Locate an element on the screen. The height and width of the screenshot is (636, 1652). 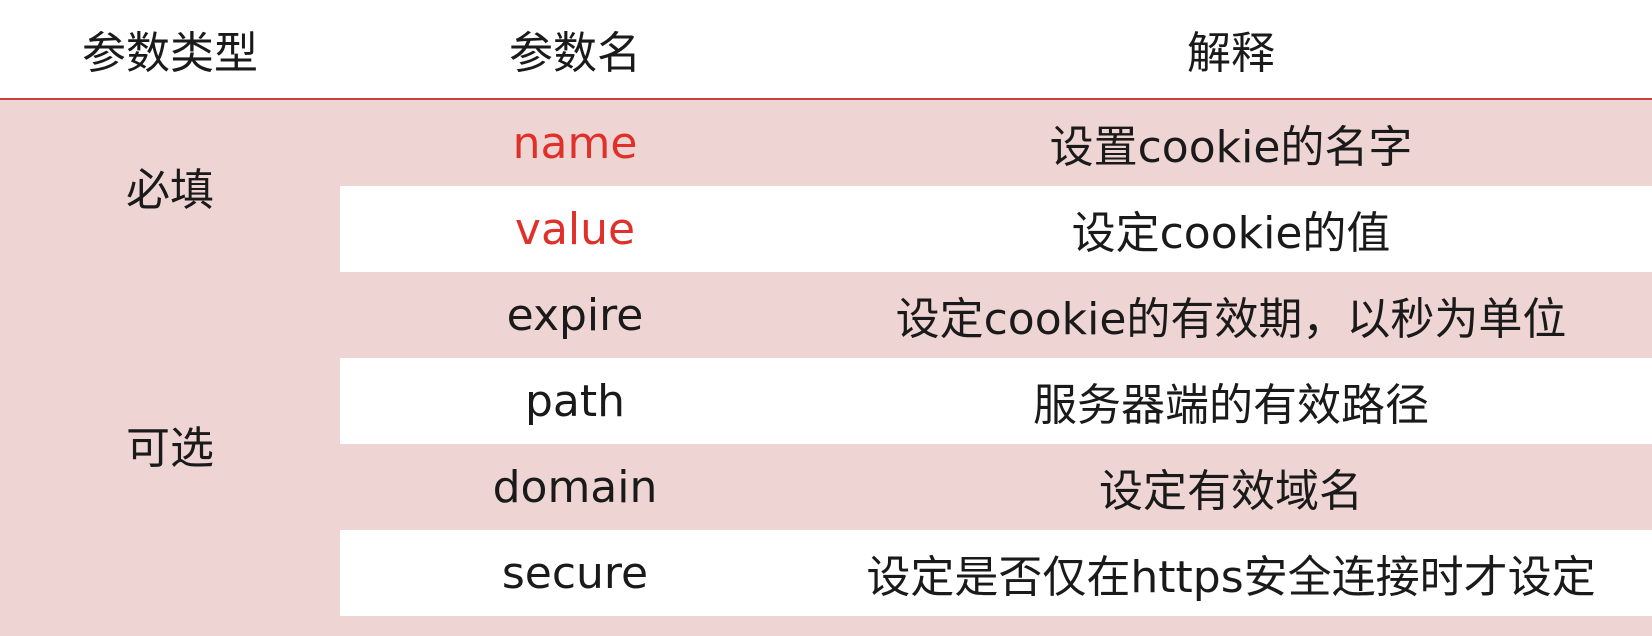
header-type: 参数类型 is located at coordinates (170, 53).